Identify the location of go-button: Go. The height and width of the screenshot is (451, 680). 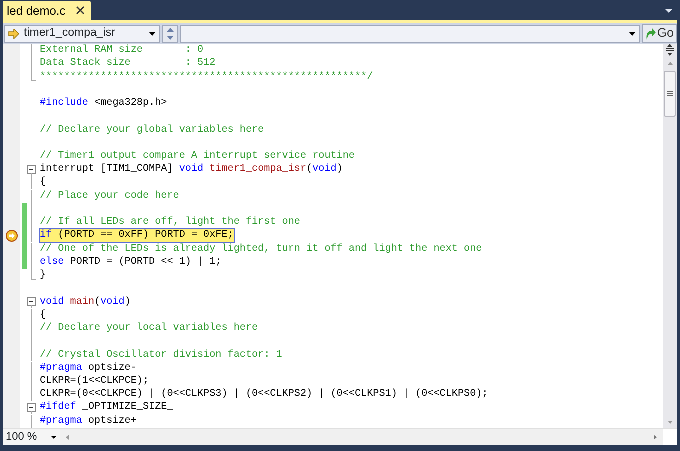
(659, 33).